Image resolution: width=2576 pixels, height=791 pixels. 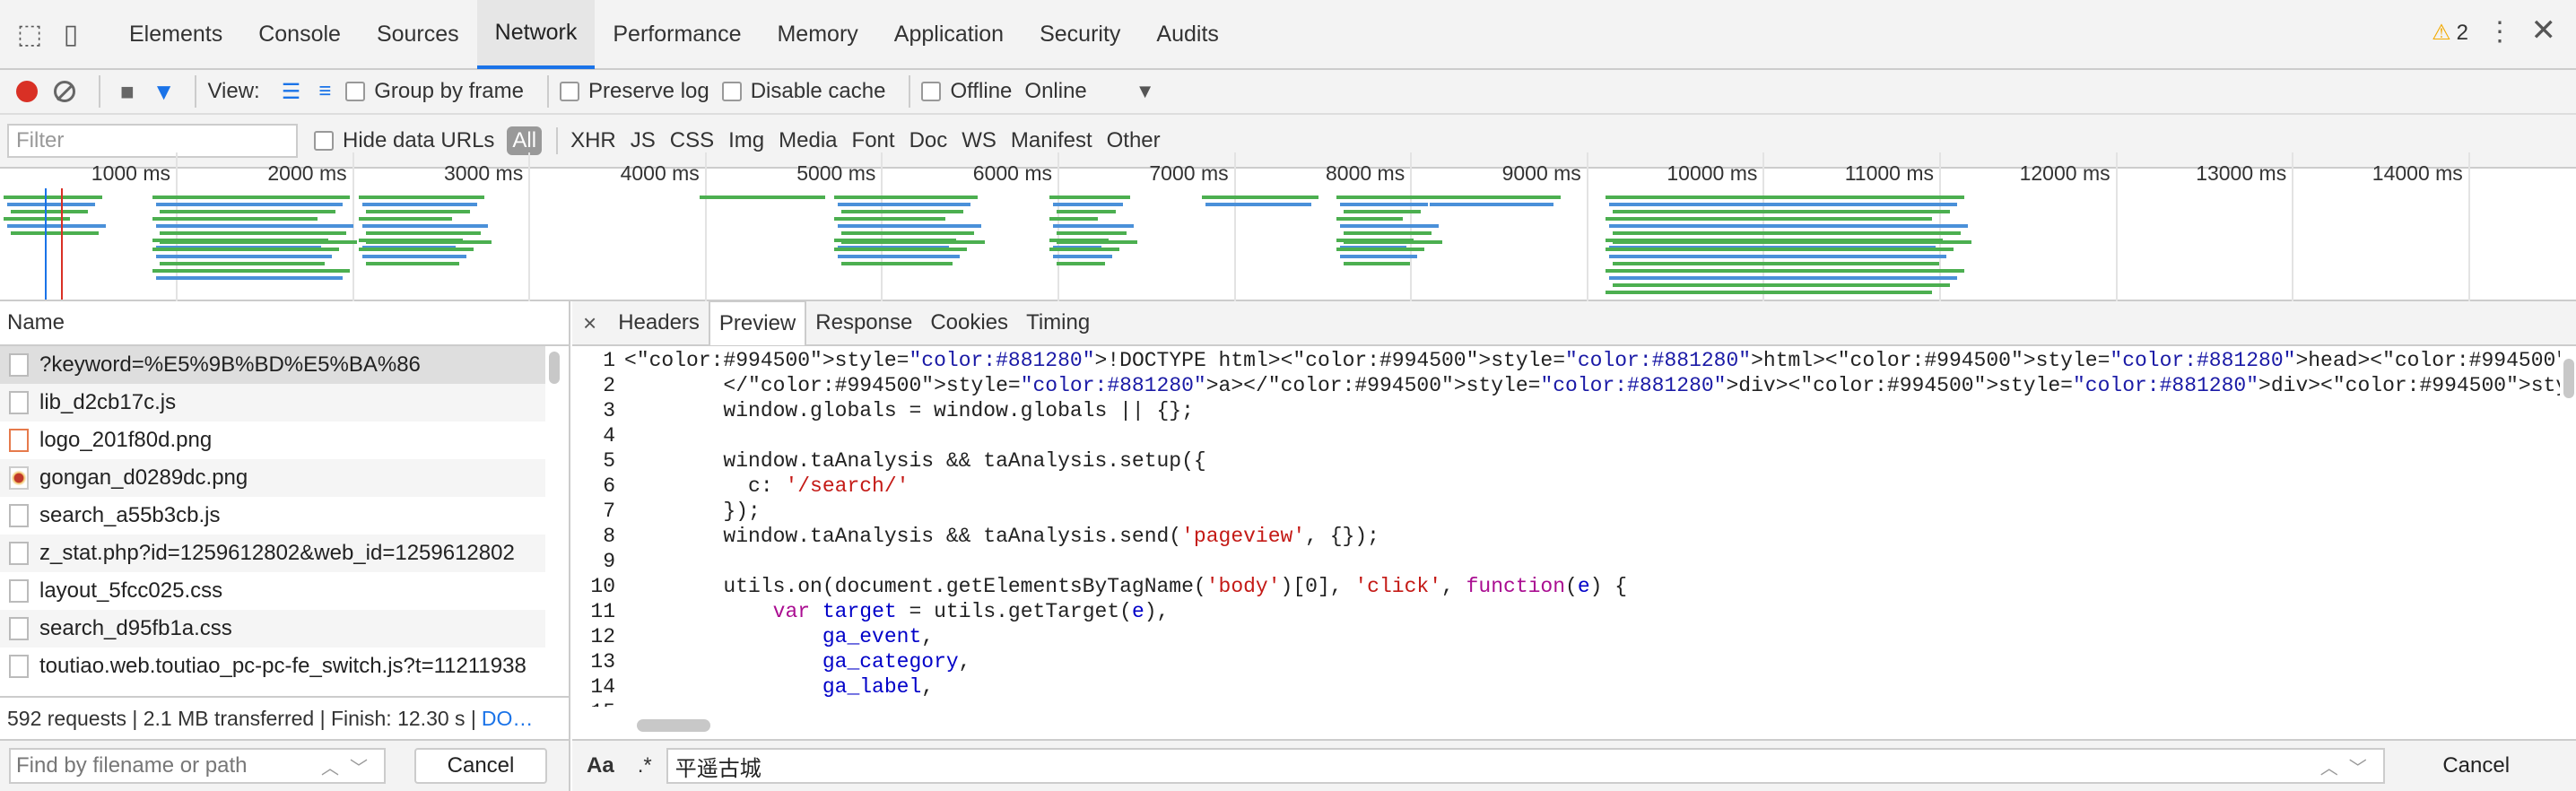 I want to click on waterfall-overview-icon: ≡, so click(x=324, y=91).